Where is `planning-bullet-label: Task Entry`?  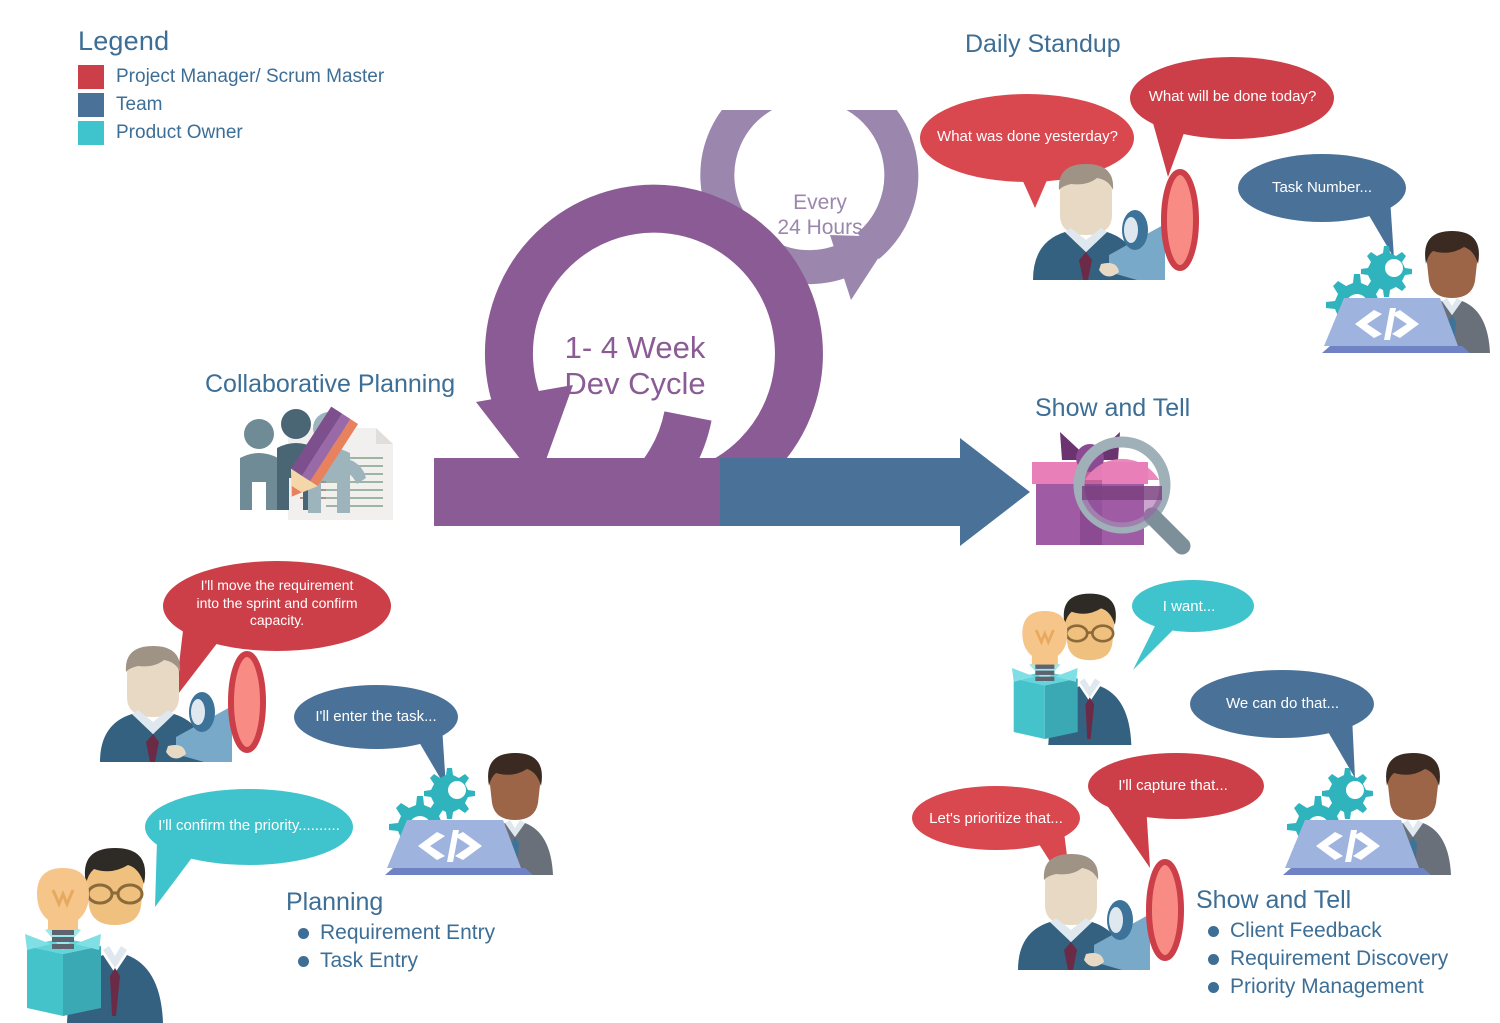 planning-bullet-label: Task Entry is located at coordinates (369, 960).